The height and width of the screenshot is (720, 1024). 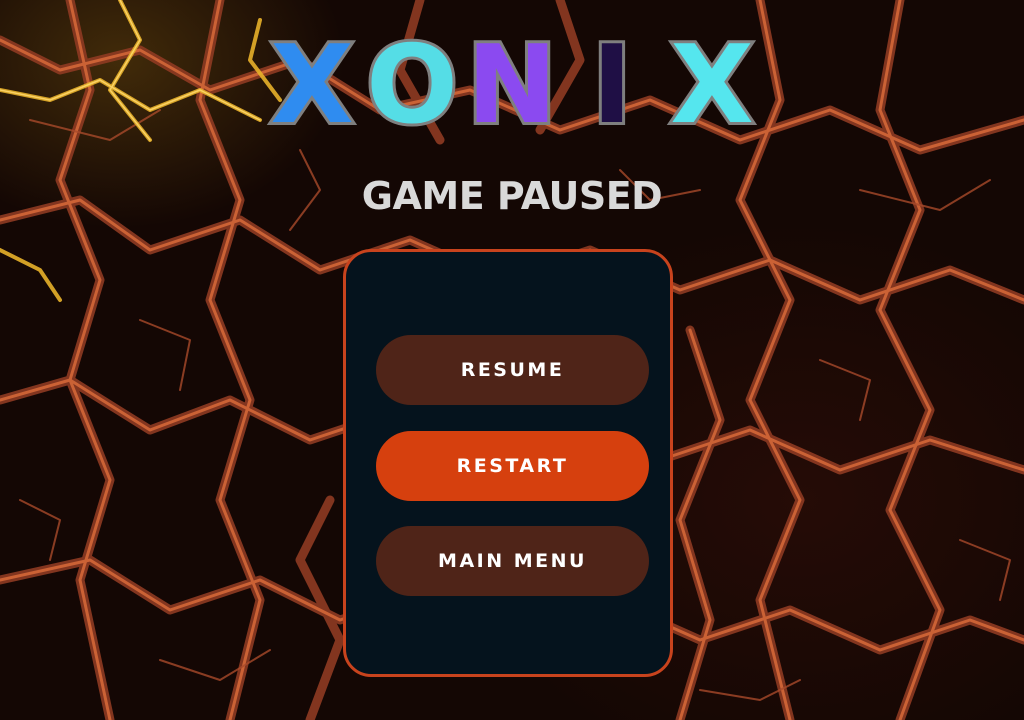 What do you see at coordinates (512, 466) in the screenshot?
I see `restart-button: RESTART` at bounding box center [512, 466].